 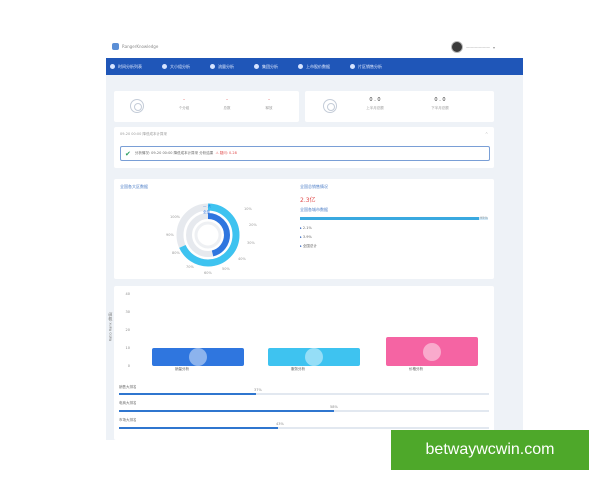 I want to click on donut-tick: 40%, so click(x=242, y=259).